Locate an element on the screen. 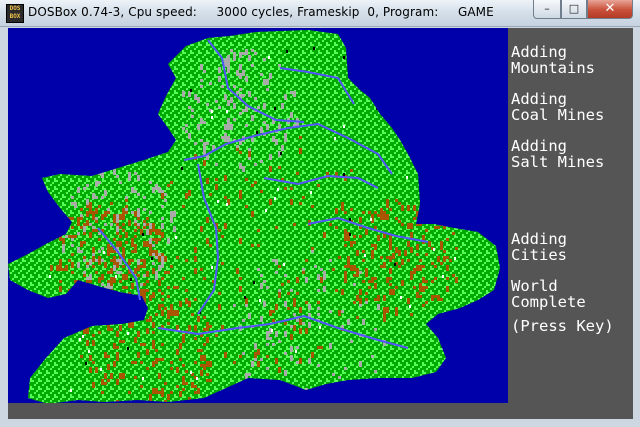  minimize-button: – is located at coordinates (547, 9).